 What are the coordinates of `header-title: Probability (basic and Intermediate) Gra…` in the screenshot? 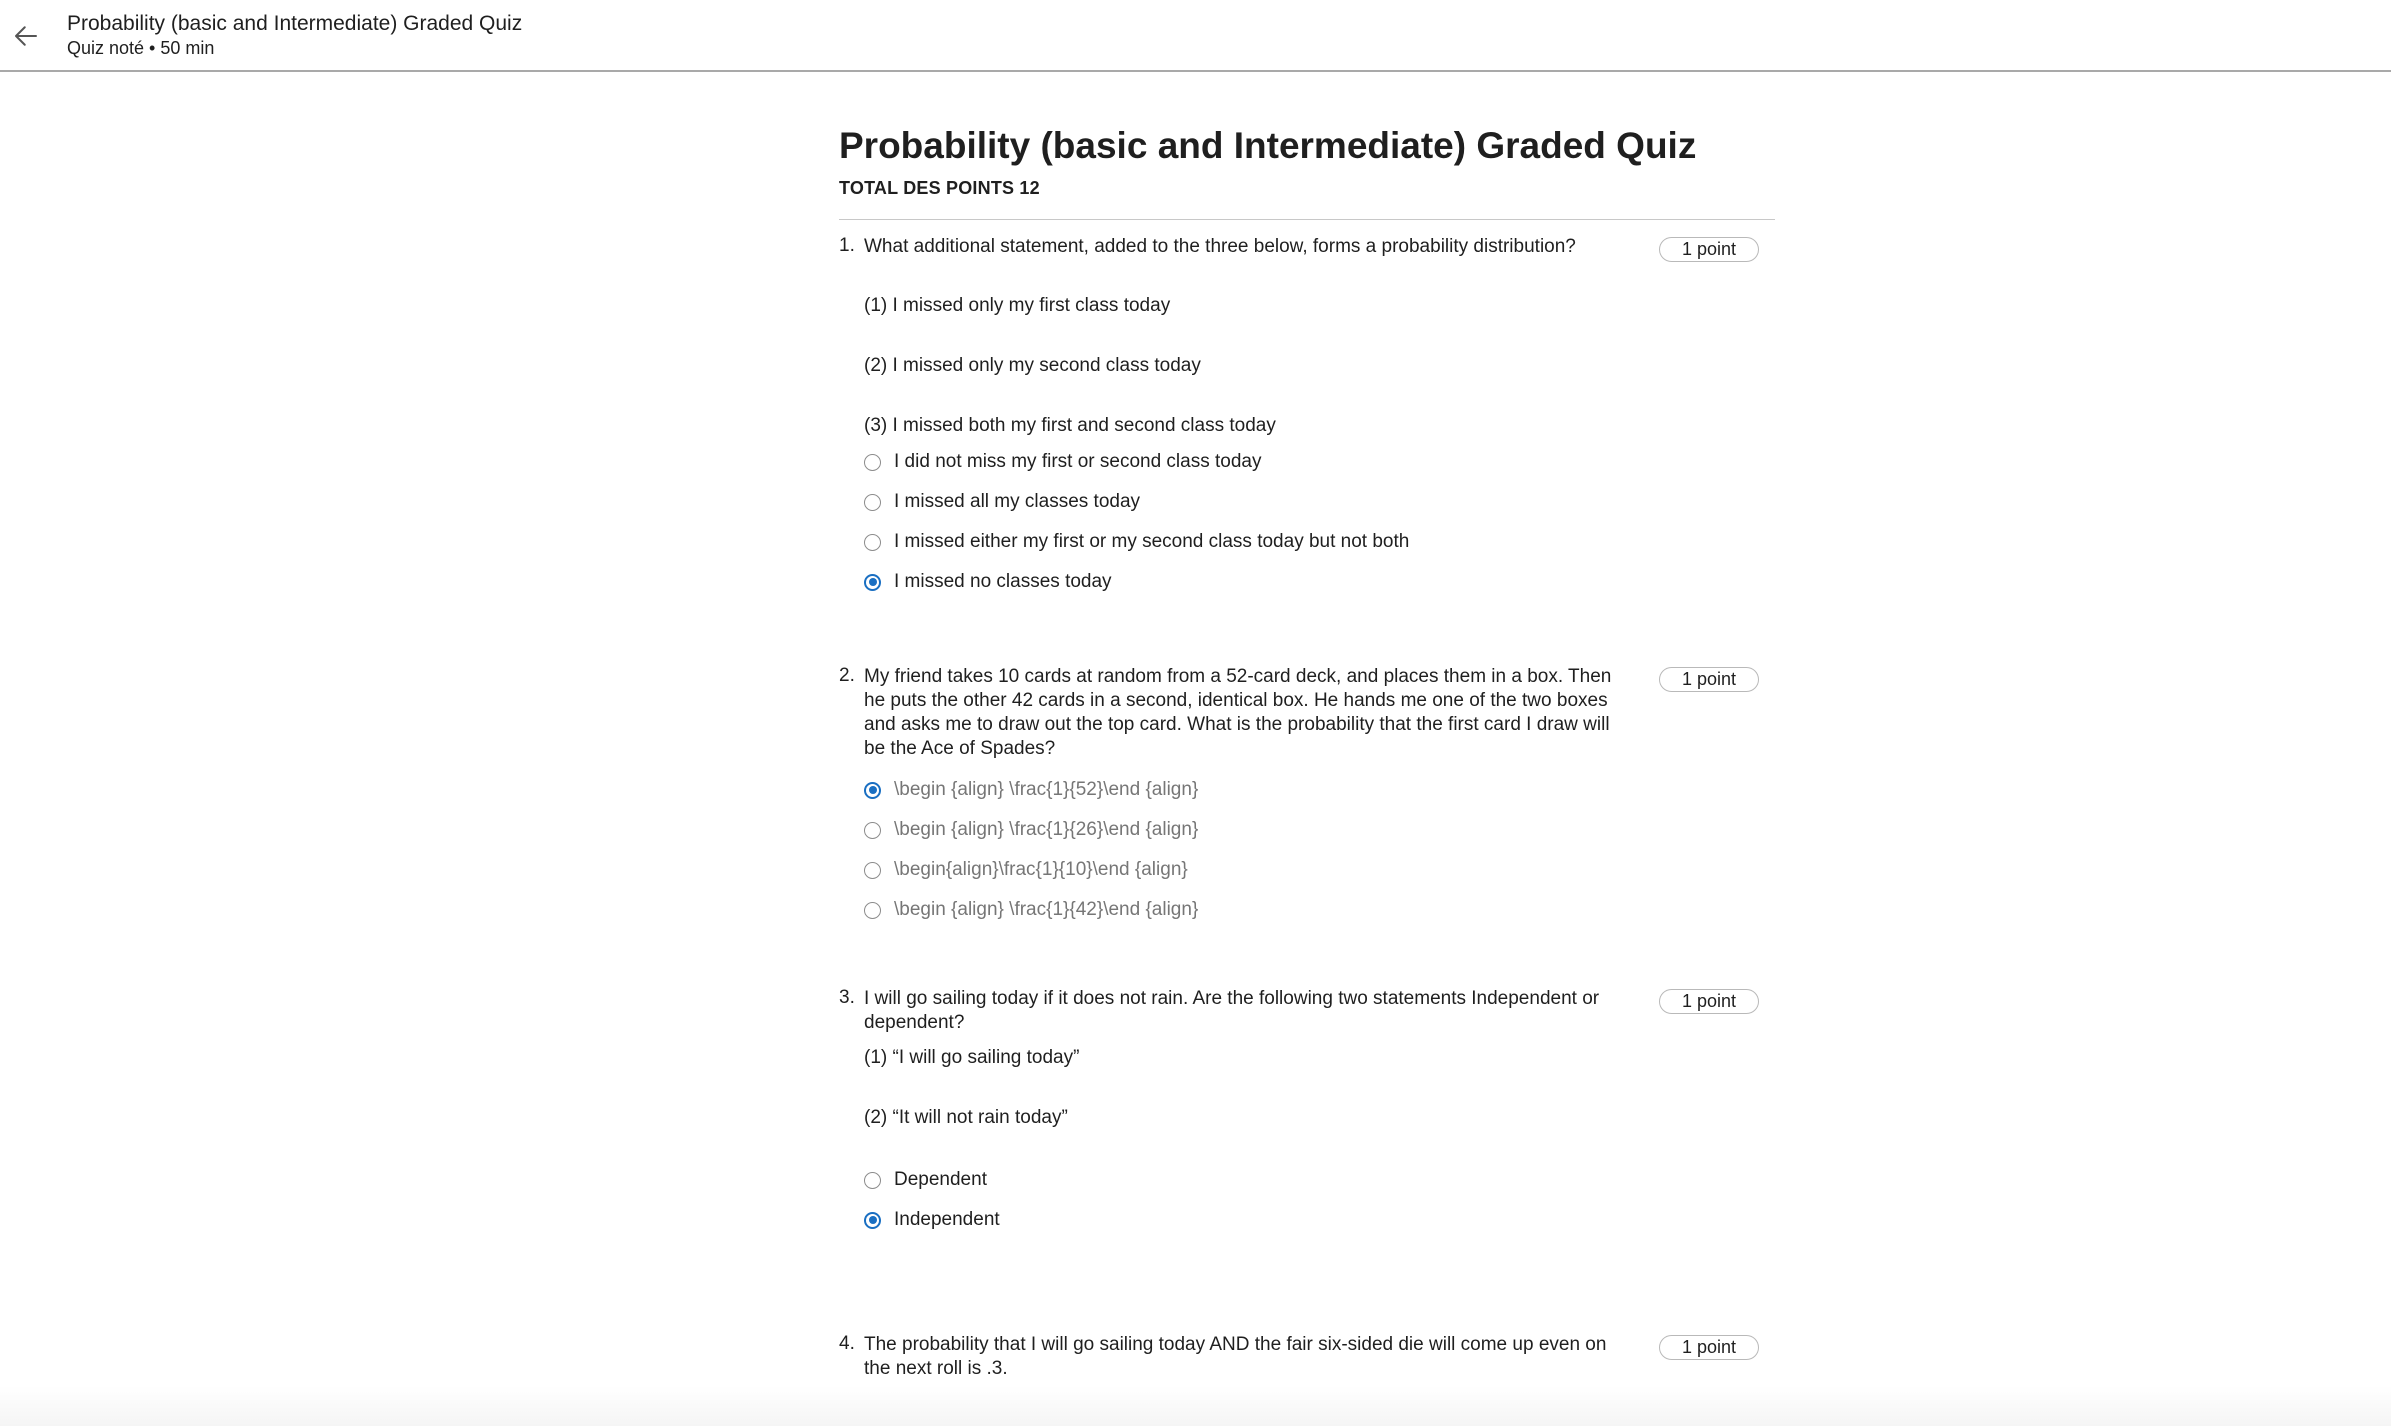 It's located at (295, 23).